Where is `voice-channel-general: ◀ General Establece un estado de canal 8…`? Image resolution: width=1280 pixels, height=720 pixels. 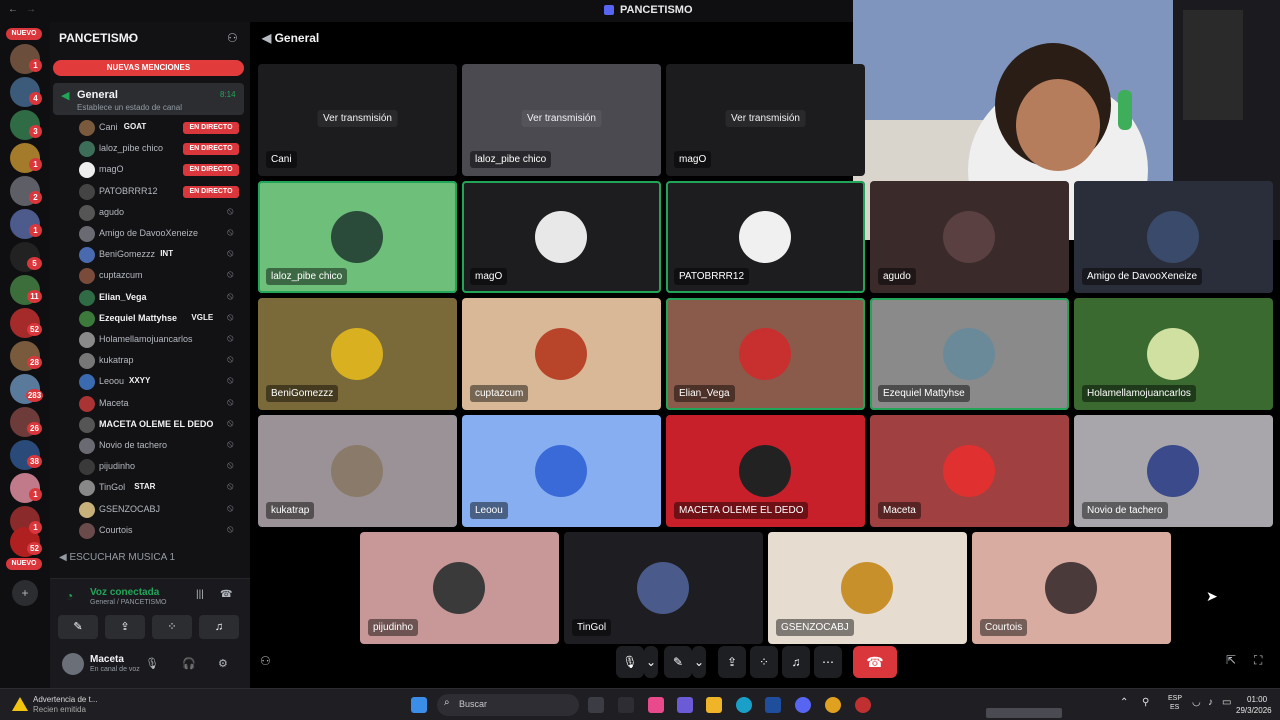 voice-channel-general: ◀ General Establece un estado de canal 8… is located at coordinates (148, 99).